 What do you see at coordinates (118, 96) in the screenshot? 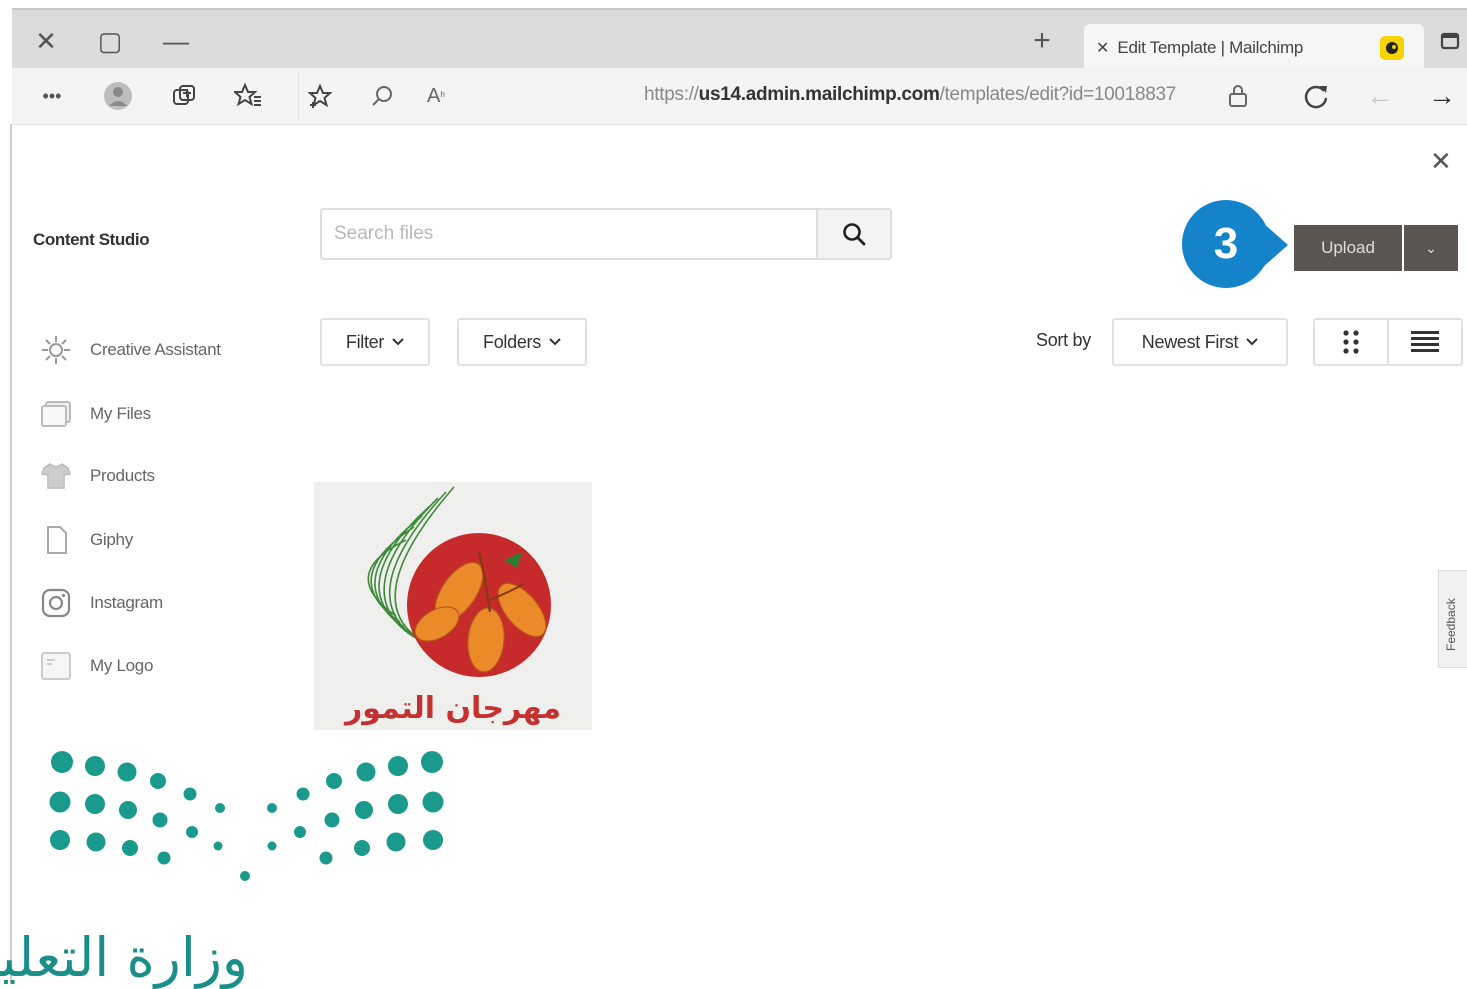
I see `profile-avatar-icon` at bounding box center [118, 96].